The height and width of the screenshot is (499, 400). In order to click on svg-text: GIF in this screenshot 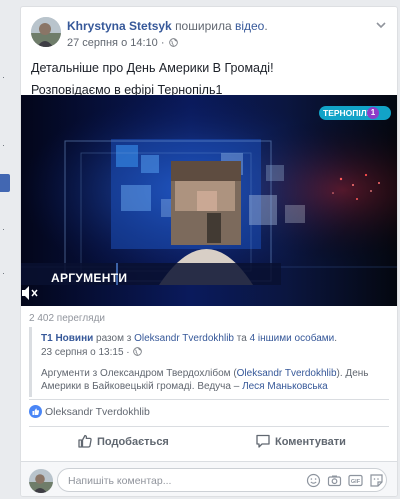, I will do `click(356, 482)`.